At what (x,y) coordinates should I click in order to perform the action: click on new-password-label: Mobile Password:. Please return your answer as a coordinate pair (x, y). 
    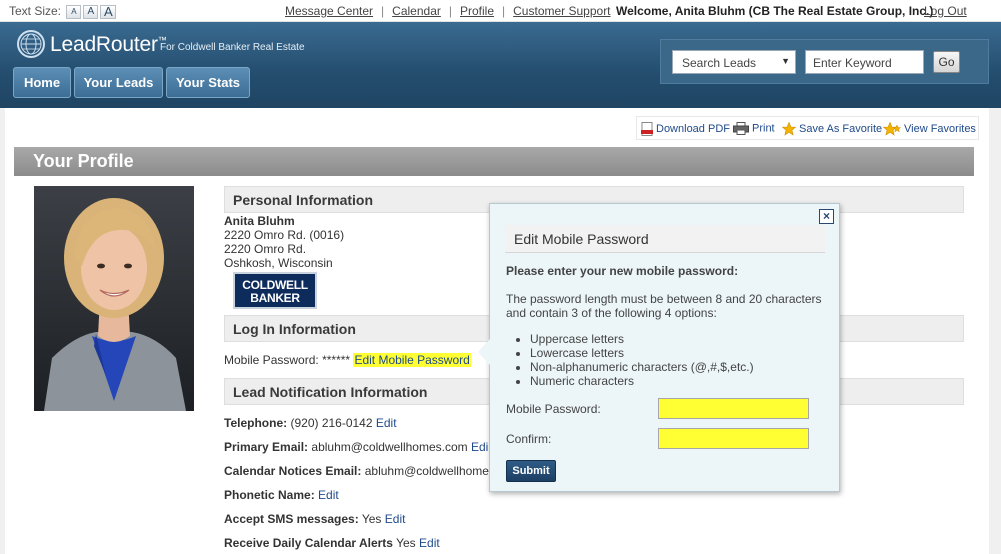
    Looking at the image, I should click on (553, 409).